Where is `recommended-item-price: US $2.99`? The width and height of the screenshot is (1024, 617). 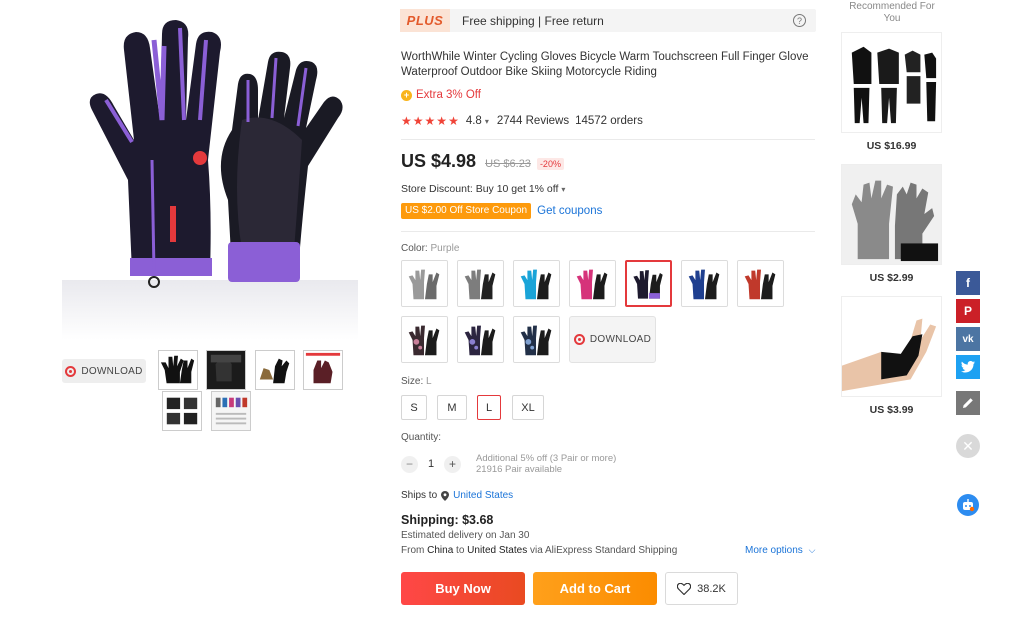
recommended-item-price: US $2.99 is located at coordinates (891, 278).